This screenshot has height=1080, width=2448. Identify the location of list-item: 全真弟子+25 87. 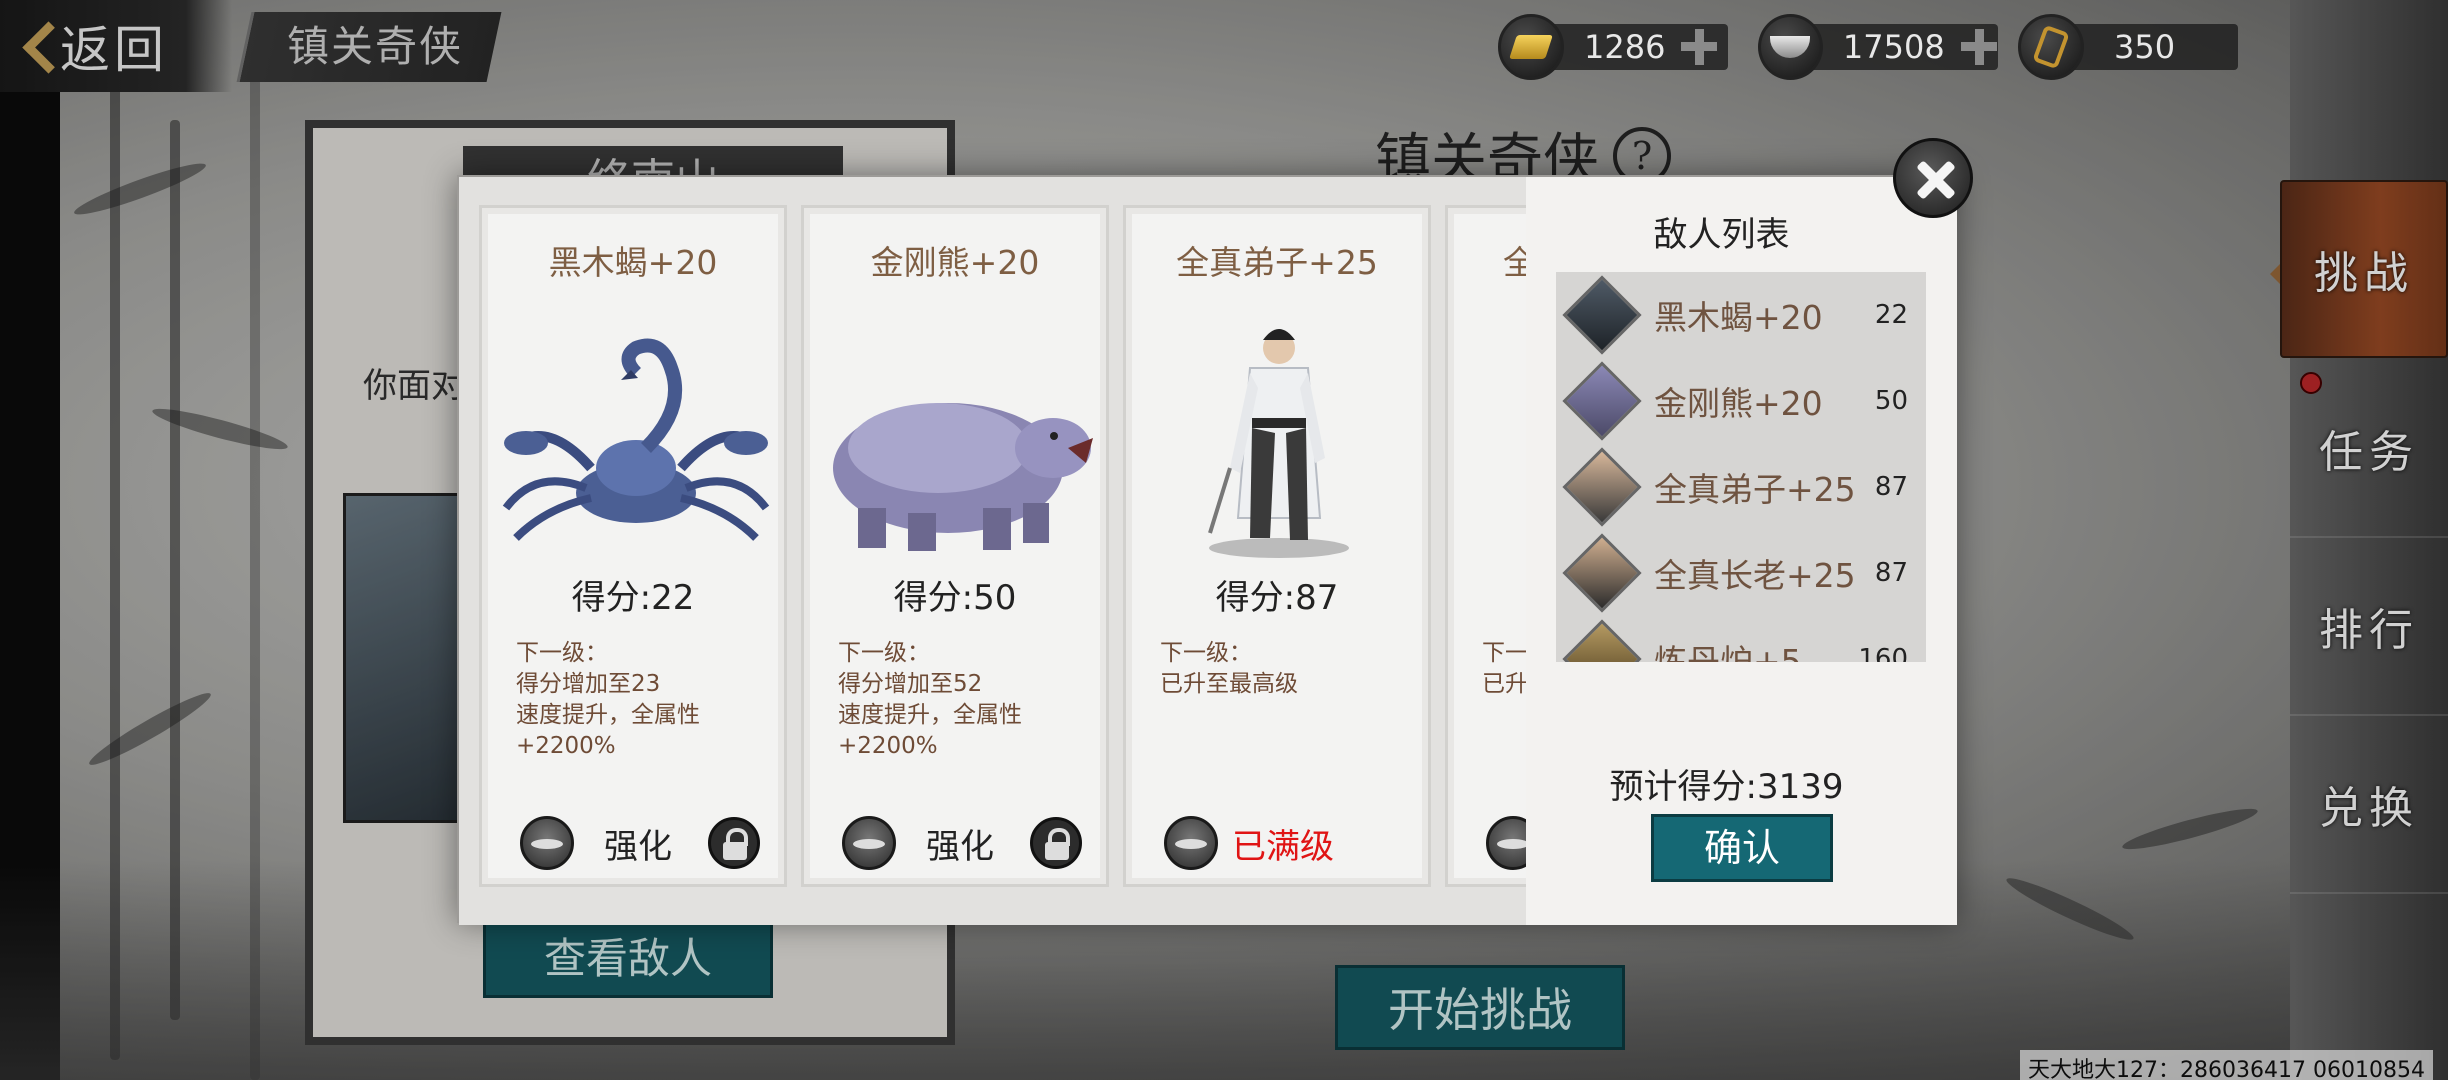
(1741, 487).